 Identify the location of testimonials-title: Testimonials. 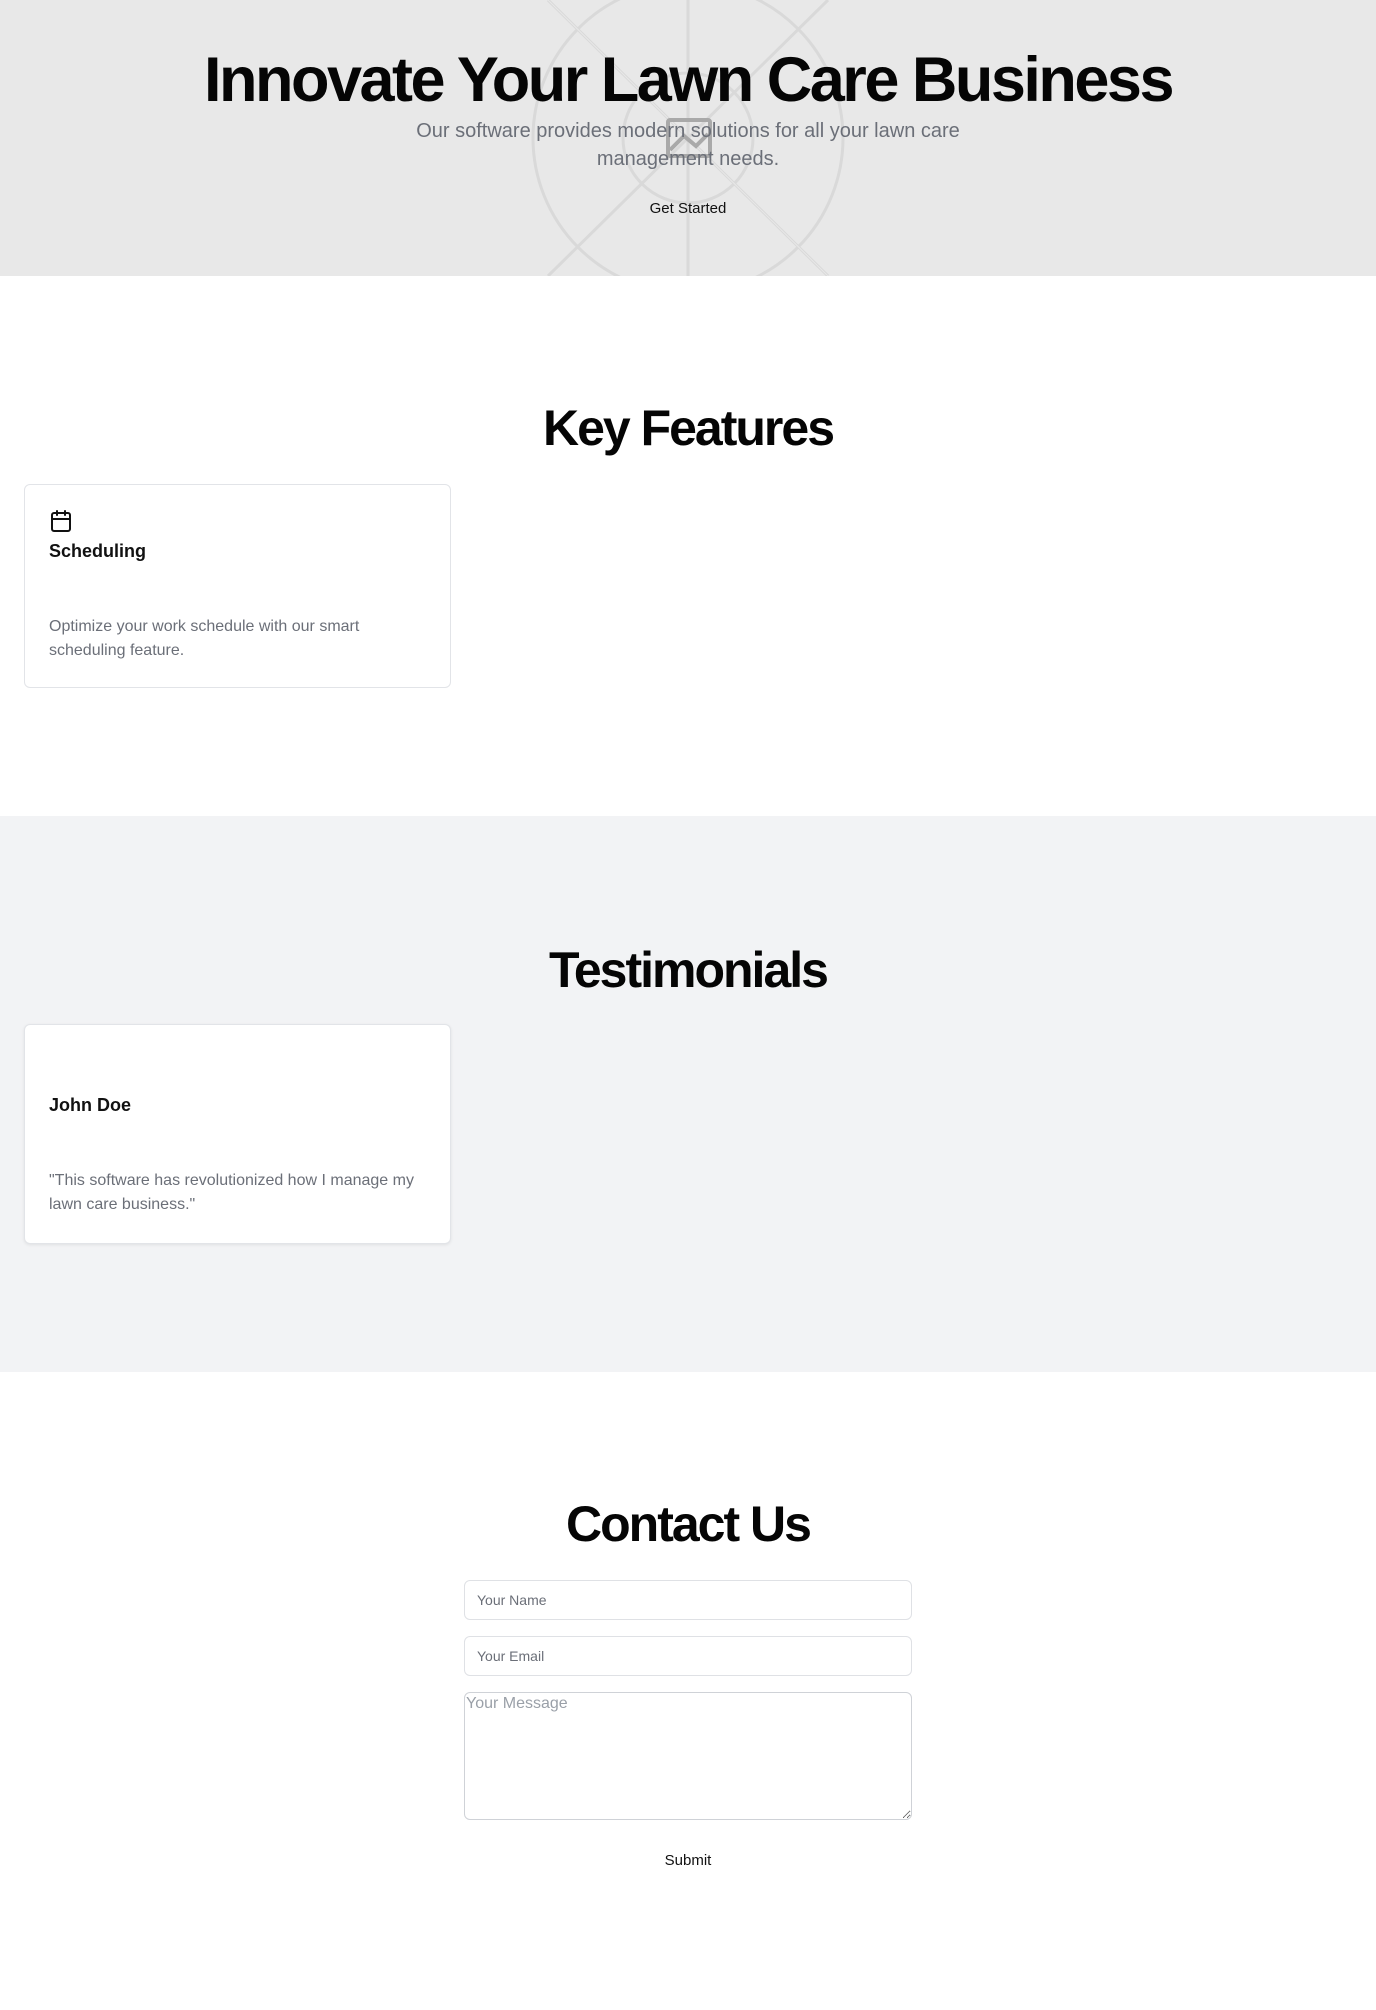
(689, 970).